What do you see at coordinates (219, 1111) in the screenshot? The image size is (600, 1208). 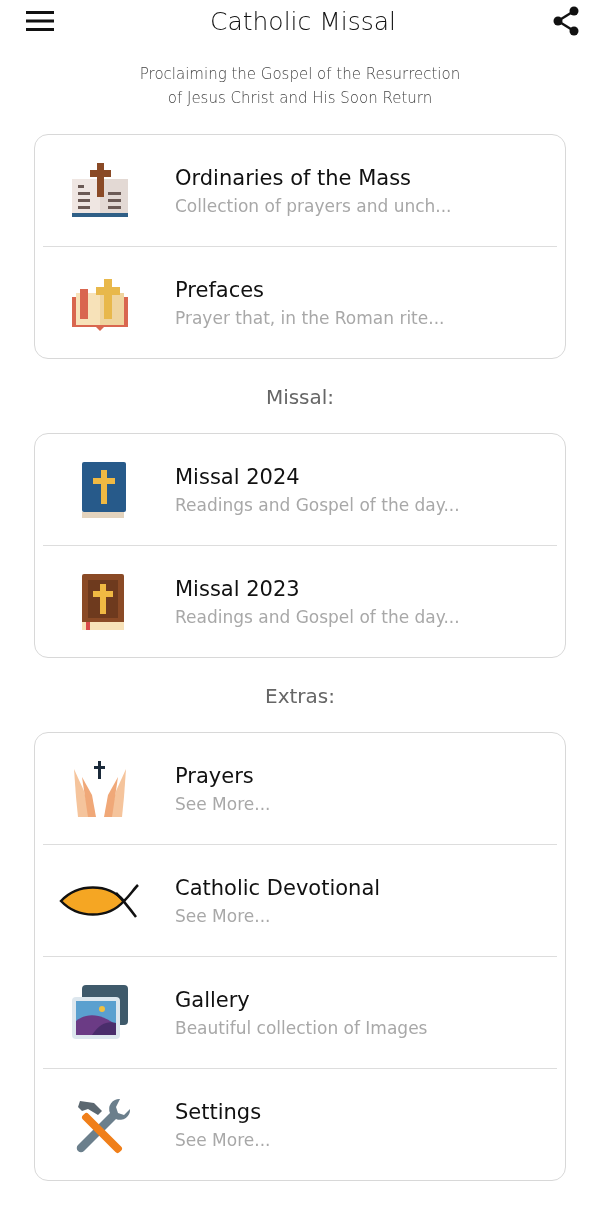 I see `item-title: Settings` at bounding box center [219, 1111].